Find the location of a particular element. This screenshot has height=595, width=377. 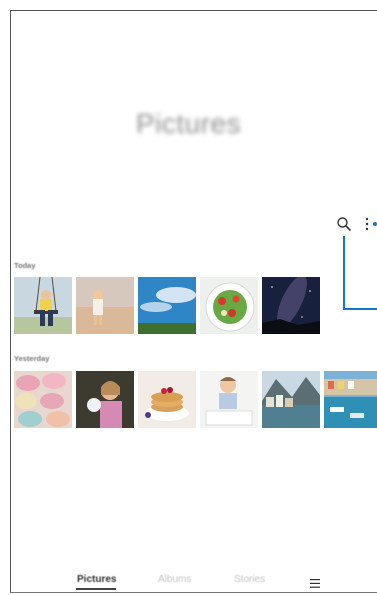

photo-thumbnail-lakeside-village is located at coordinates (291, 399).